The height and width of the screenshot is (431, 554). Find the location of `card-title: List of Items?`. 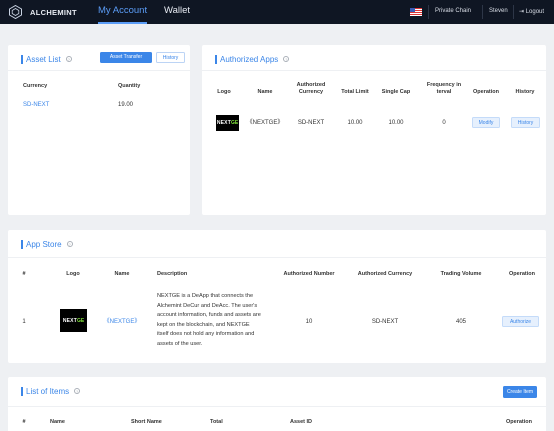

card-title: List of Items? is located at coordinates (51, 391).